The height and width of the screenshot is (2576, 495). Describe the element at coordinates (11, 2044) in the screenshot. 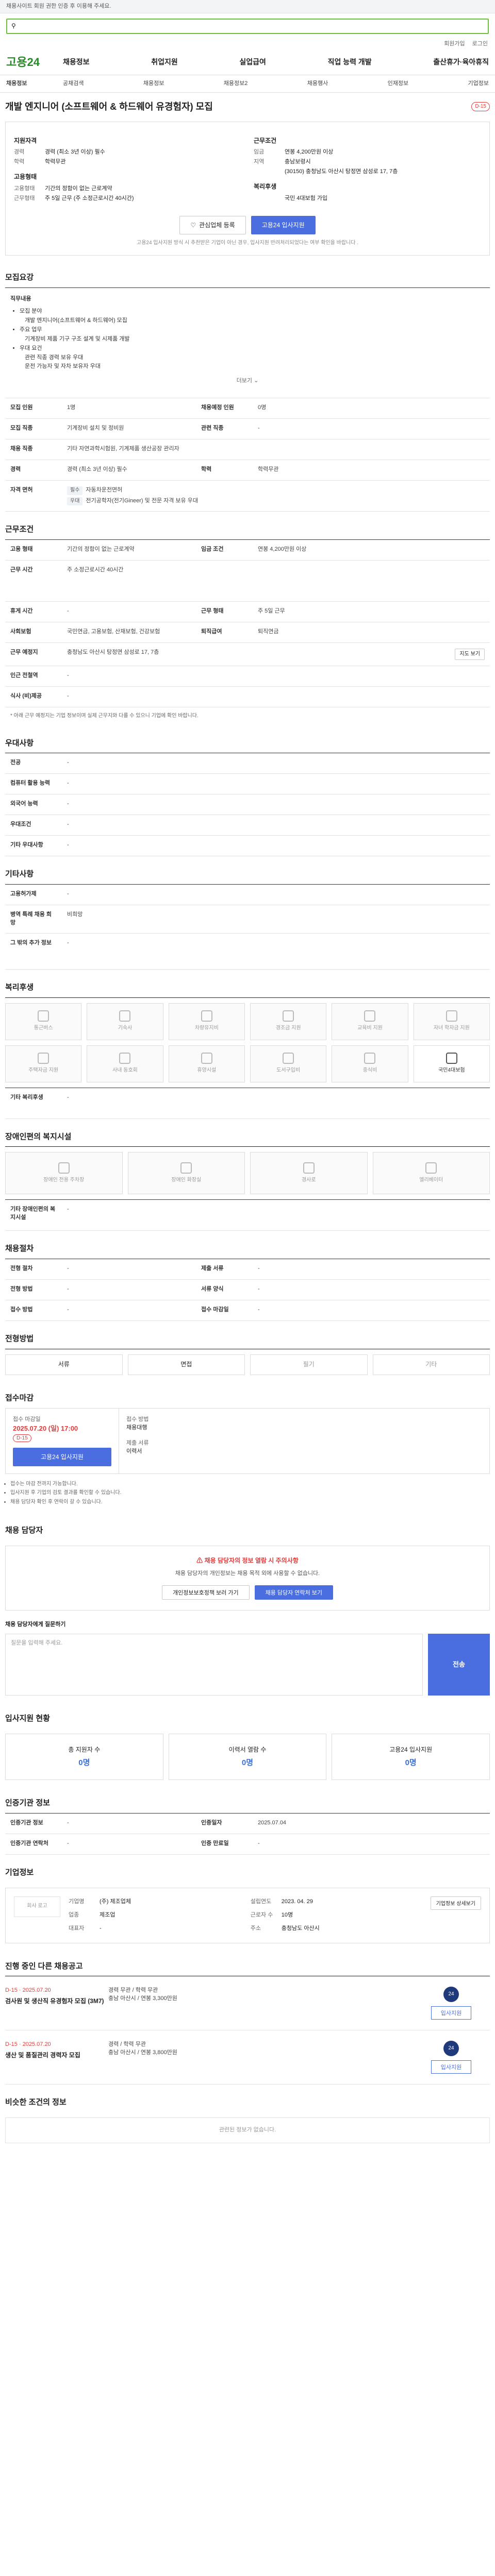

I see `job-dday: D-15` at that location.